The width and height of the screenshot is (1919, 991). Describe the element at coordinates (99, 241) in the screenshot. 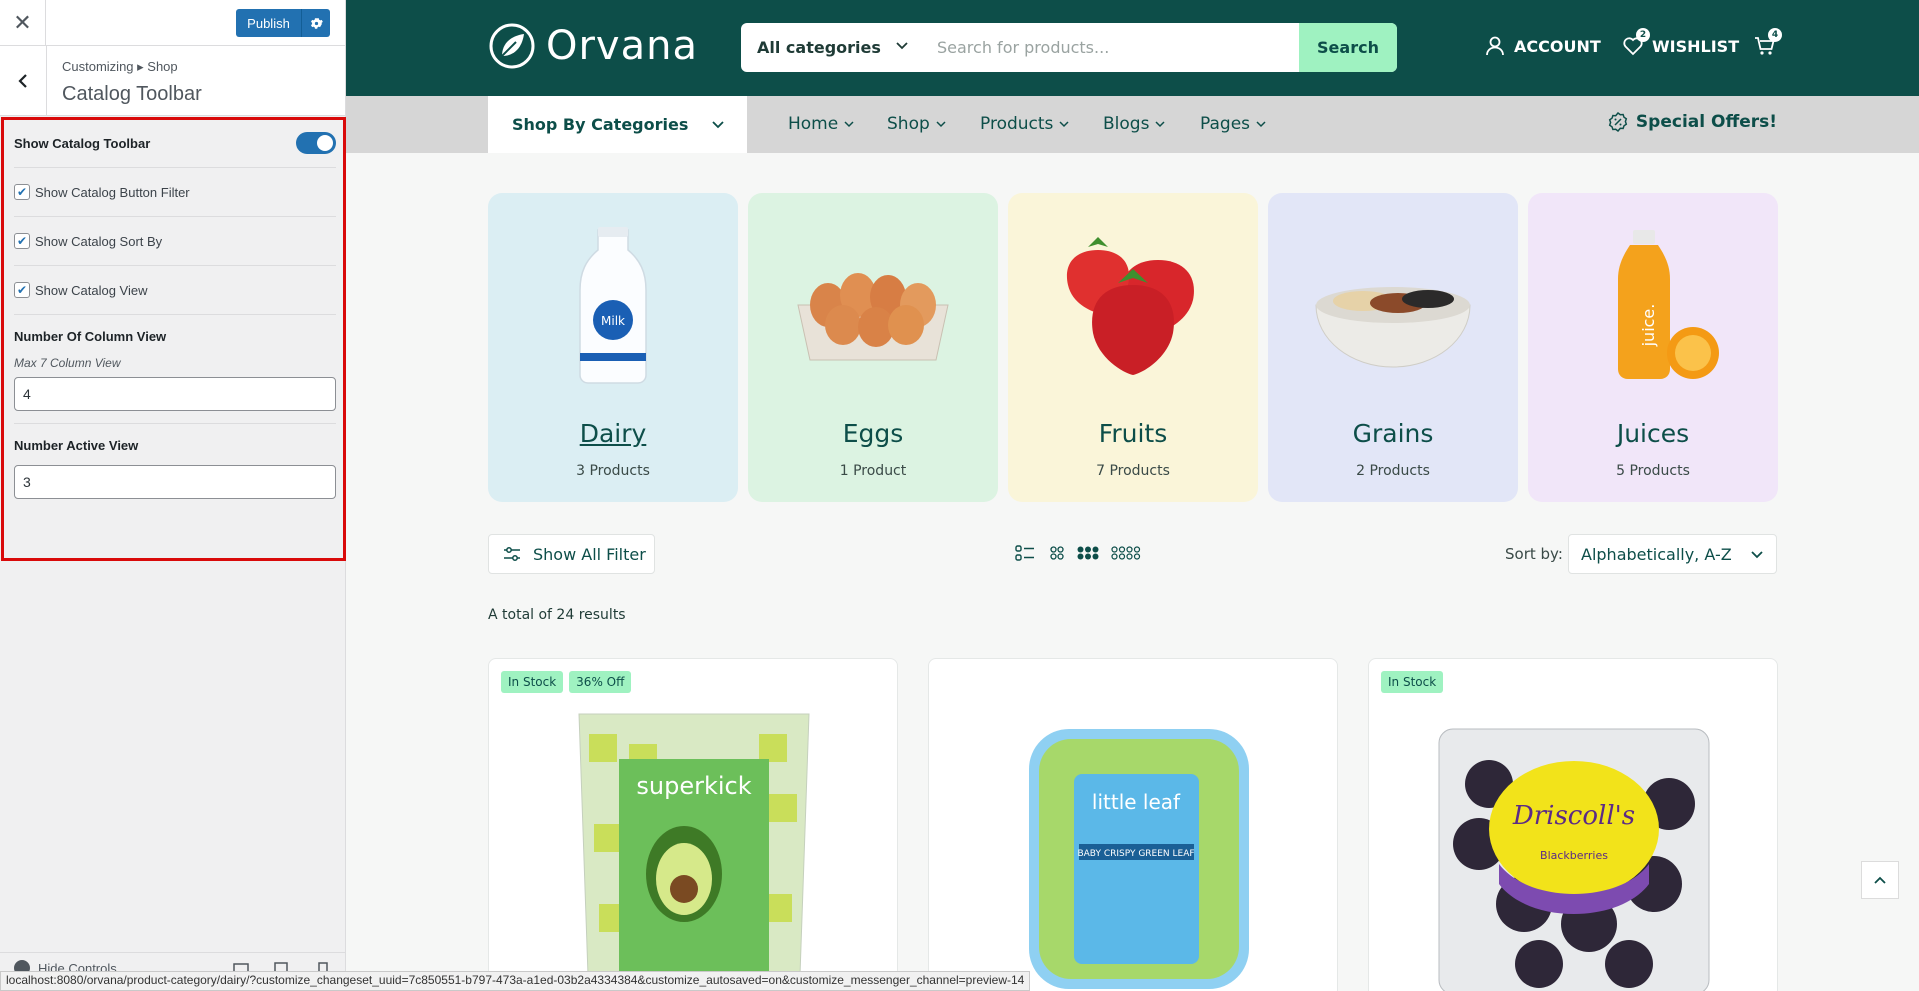

I see `cb-sort-label: Show Catalog Sort By` at that location.